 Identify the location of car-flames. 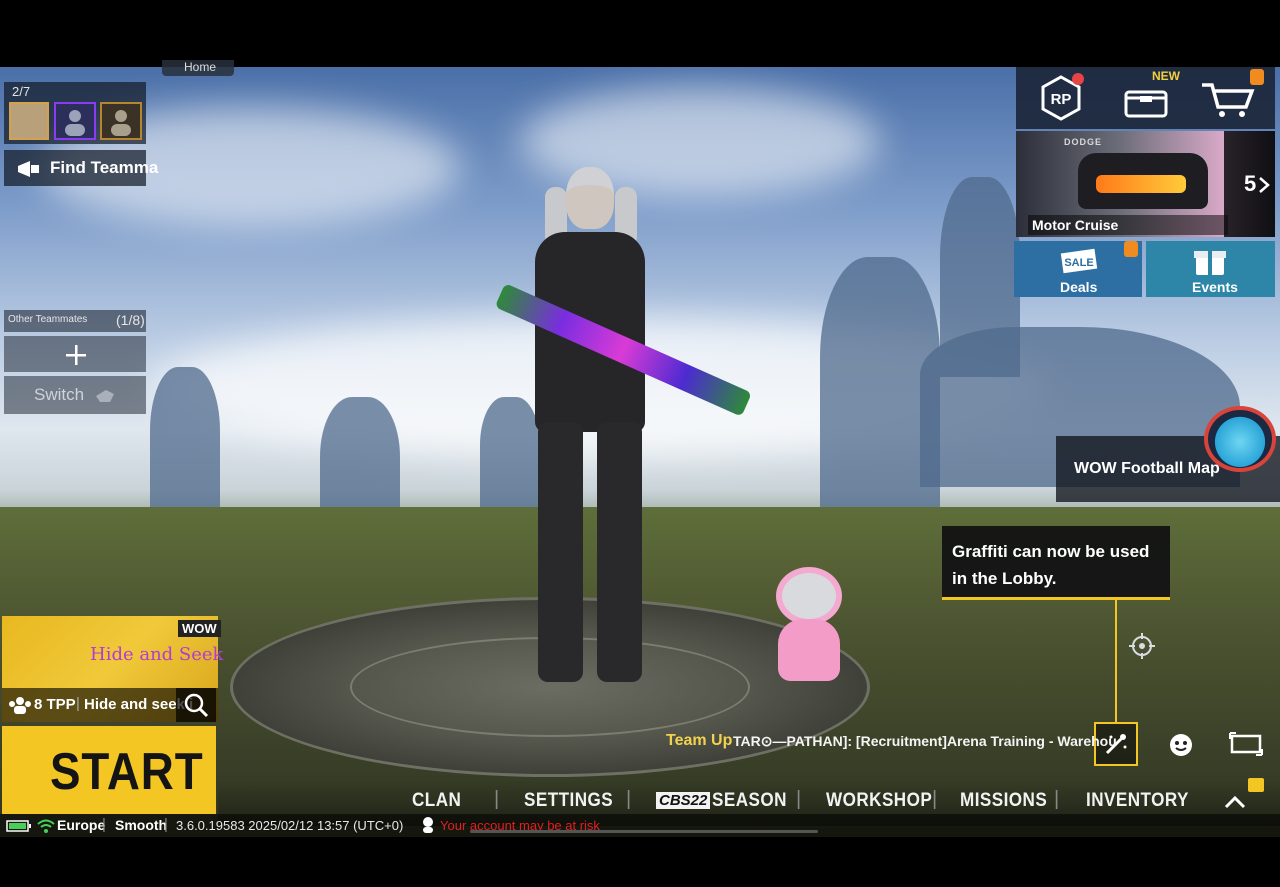
(1141, 184).